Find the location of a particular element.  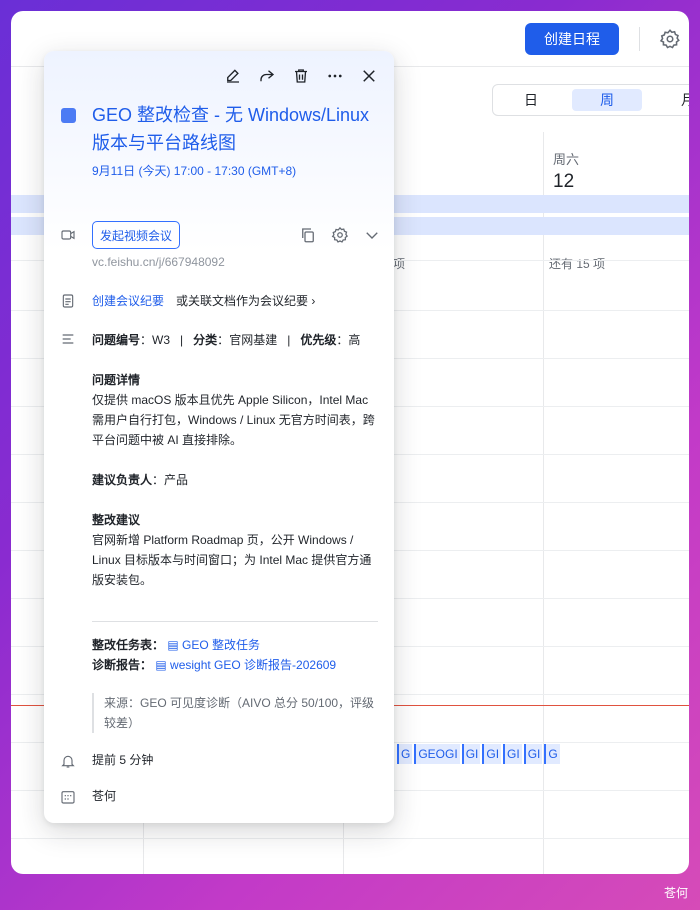

hour-line is located at coordinates (350, 838).